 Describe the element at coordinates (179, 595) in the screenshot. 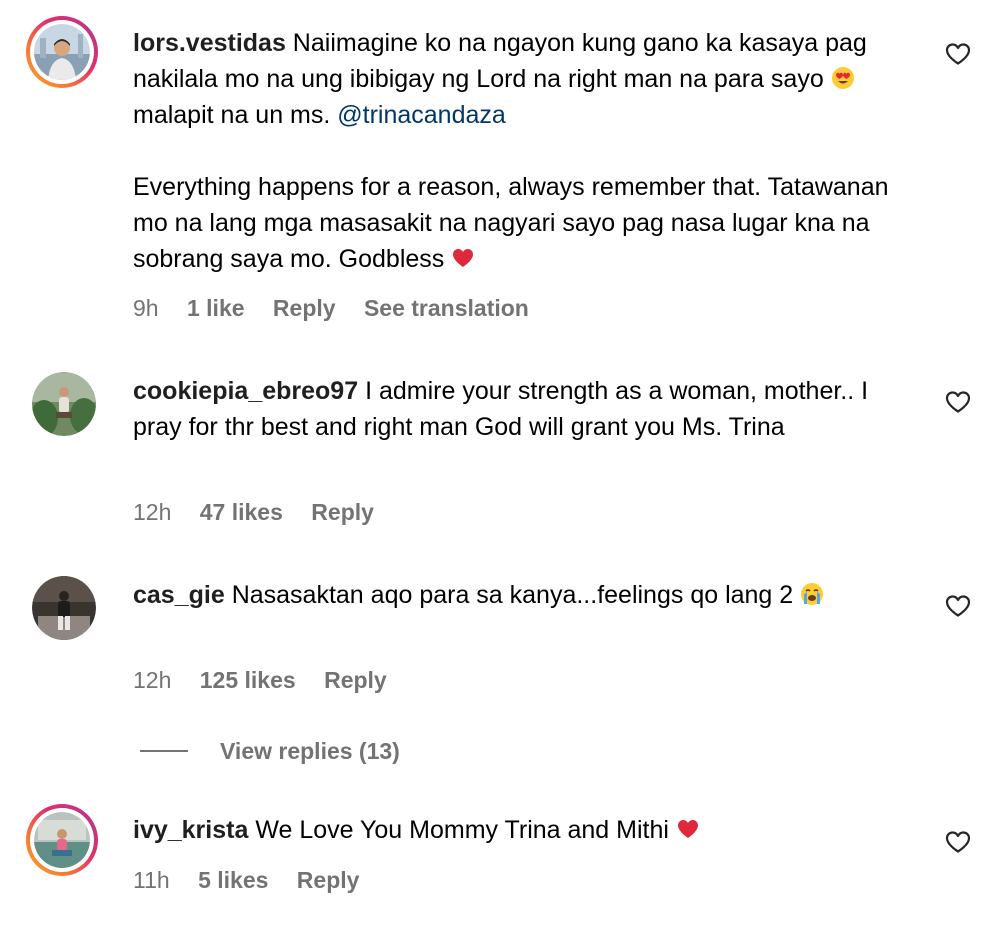

I see `comment-username: cas_gie` at that location.